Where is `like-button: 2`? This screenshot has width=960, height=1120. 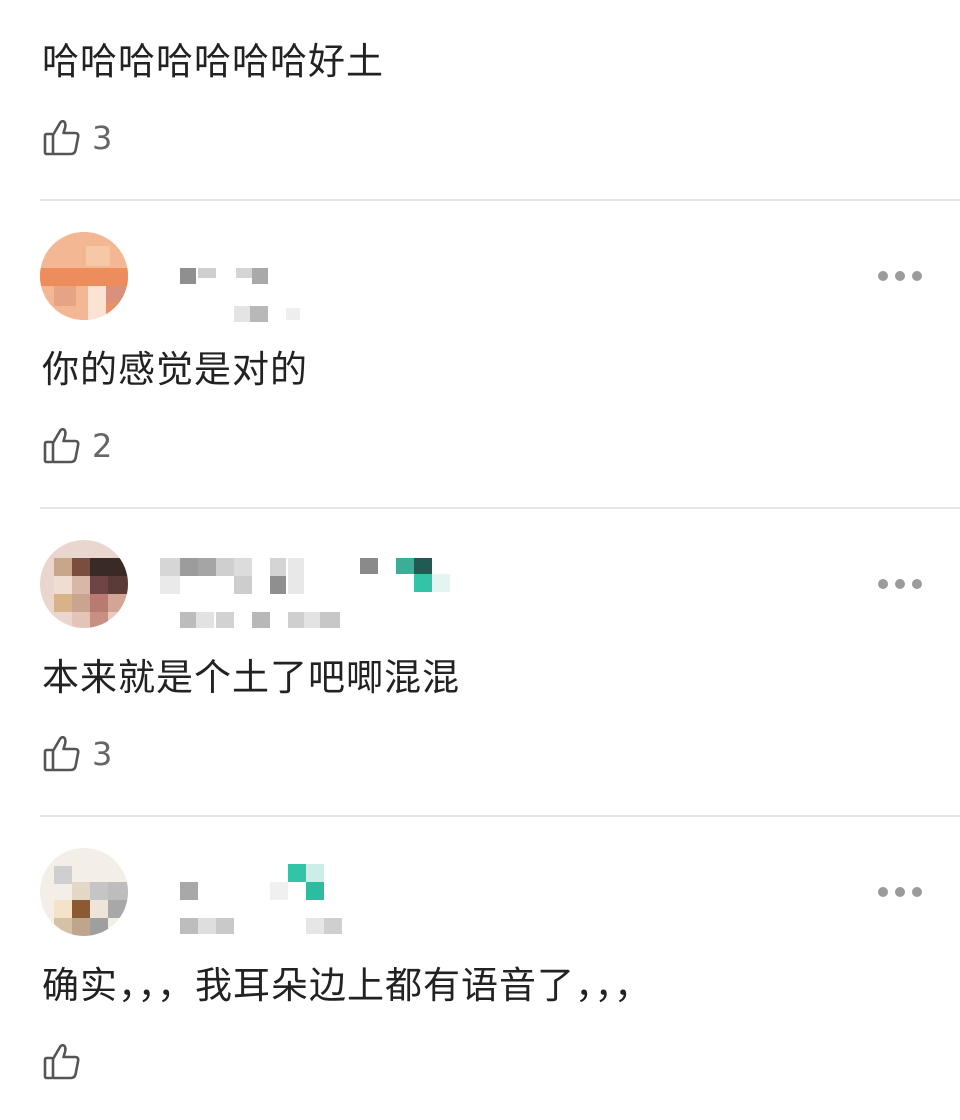
like-button: 2 is located at coordinates (77, 446).